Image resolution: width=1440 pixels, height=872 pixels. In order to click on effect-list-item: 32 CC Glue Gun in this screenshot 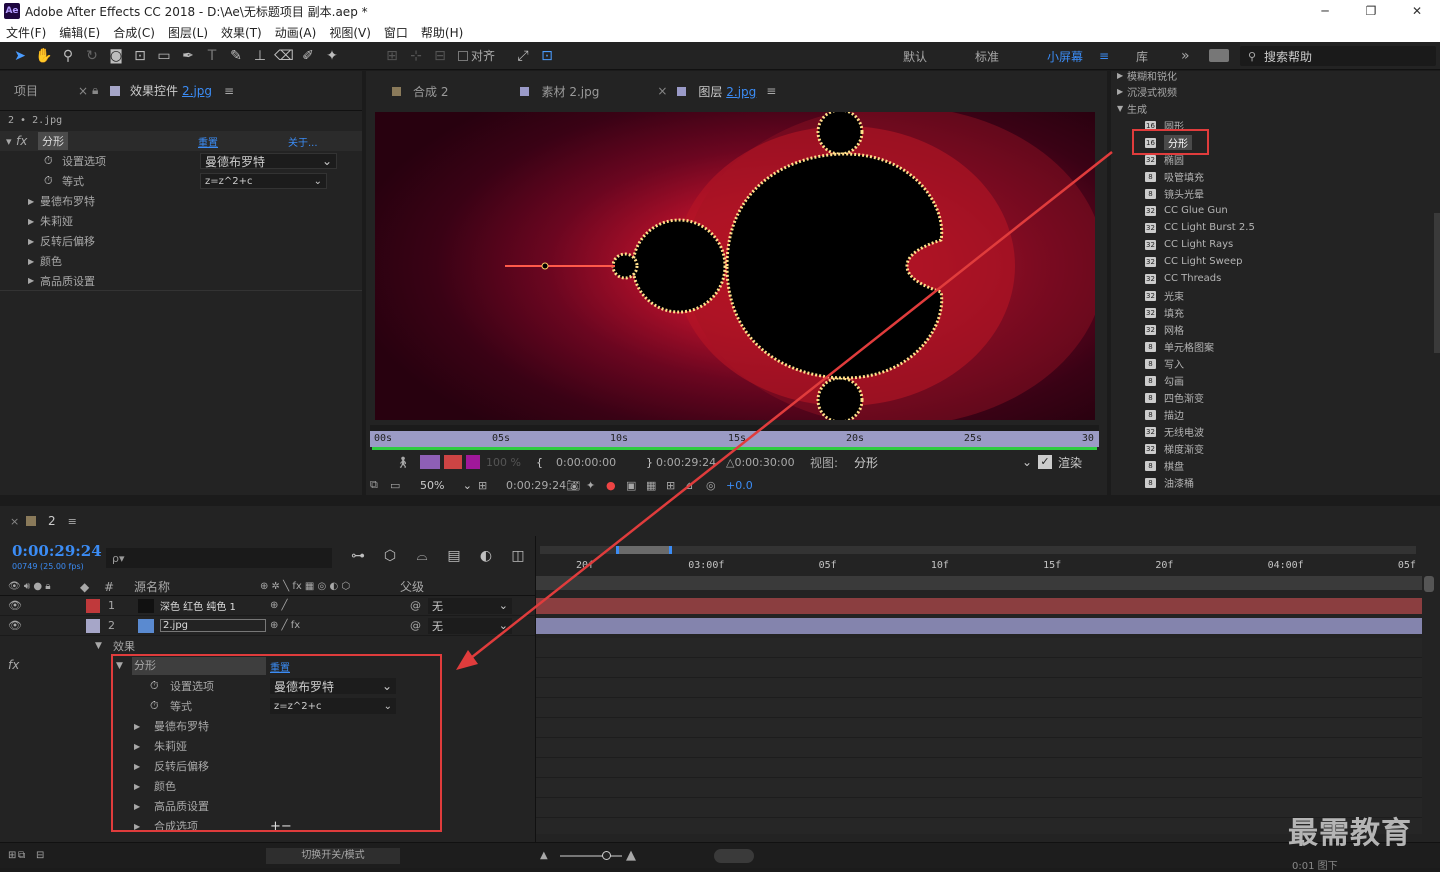, I will do `click(1275, 210)`.